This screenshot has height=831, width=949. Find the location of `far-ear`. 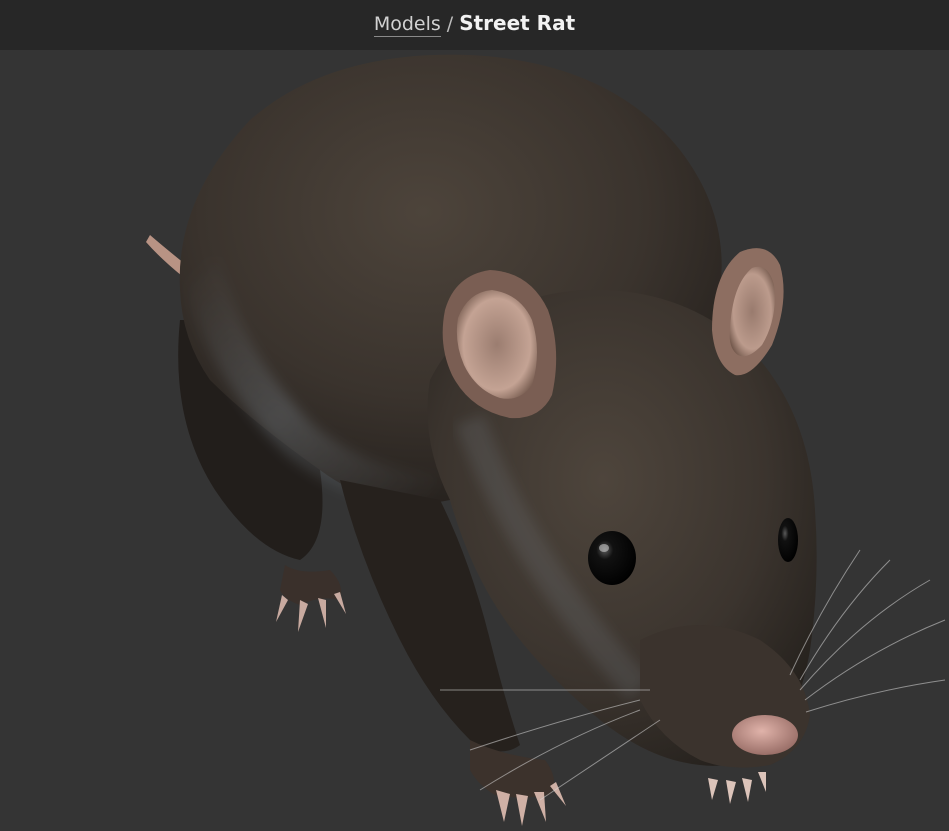

far-ear is located at coordinates (748, 312).